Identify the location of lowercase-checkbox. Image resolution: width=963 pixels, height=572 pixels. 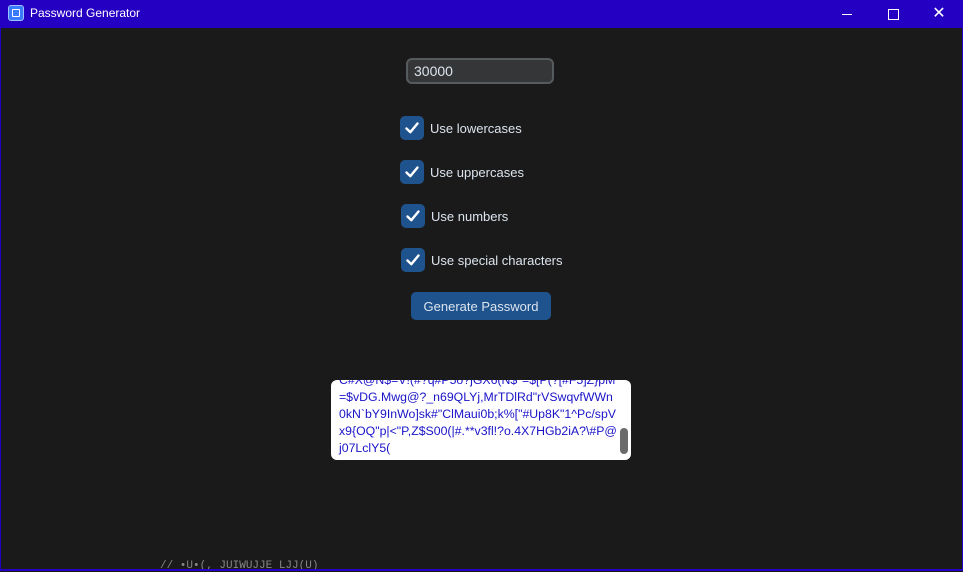
(412, 128).